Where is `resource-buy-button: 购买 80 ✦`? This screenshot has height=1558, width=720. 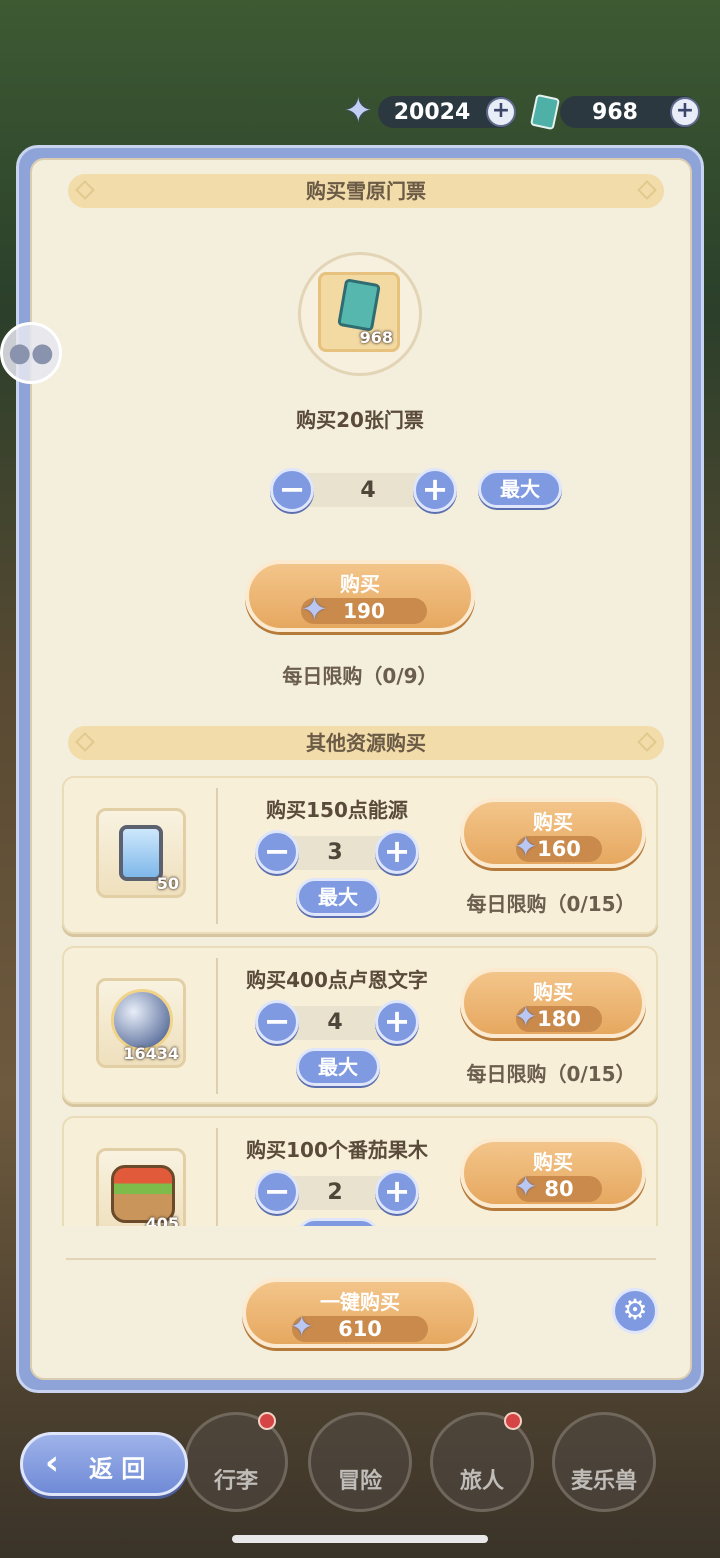
resource-buy-button: 购买 80 ✦ is located at coordinates (553, 1173).